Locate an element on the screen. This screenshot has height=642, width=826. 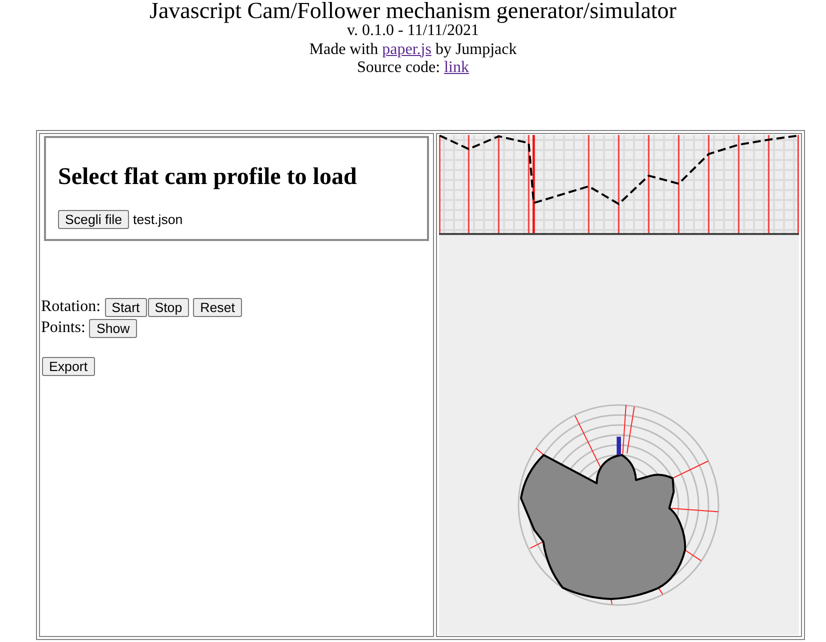
choose-file-button: Scegli file is located at coordinates (94, 219).